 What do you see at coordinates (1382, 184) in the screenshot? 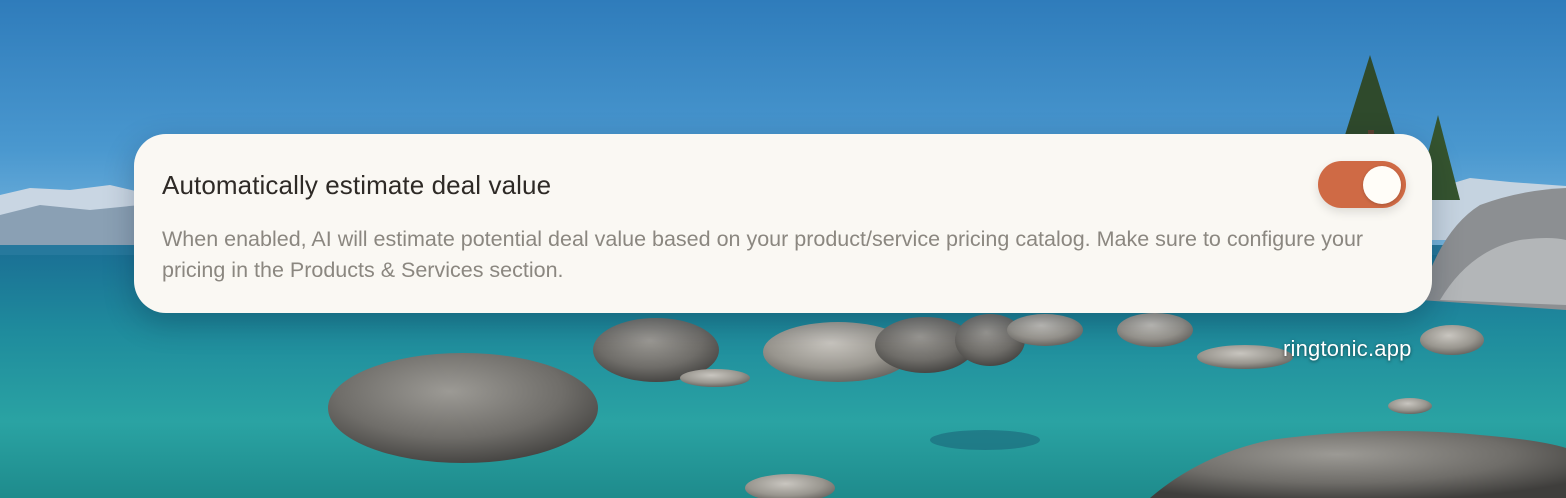
I see `toggle-knob` at bounding box center [1382, 184].